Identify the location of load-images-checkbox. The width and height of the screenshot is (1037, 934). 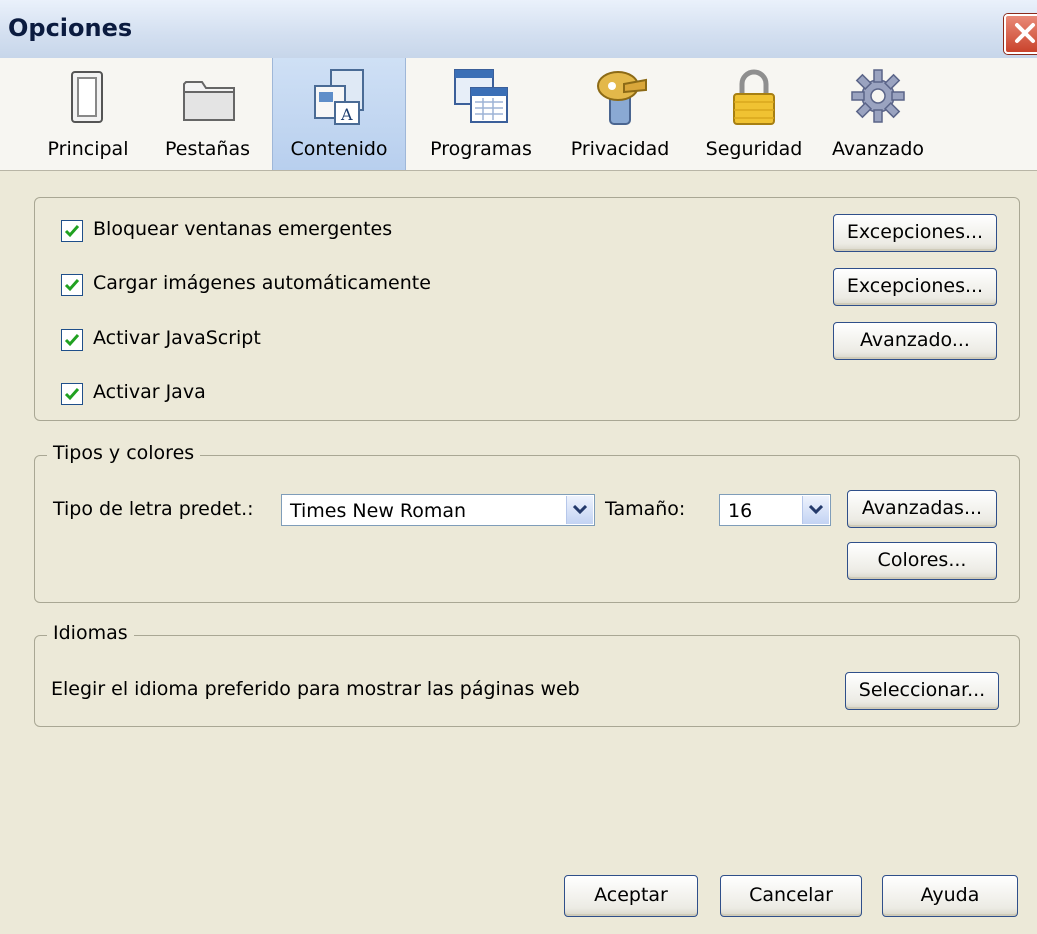
(72, 285).